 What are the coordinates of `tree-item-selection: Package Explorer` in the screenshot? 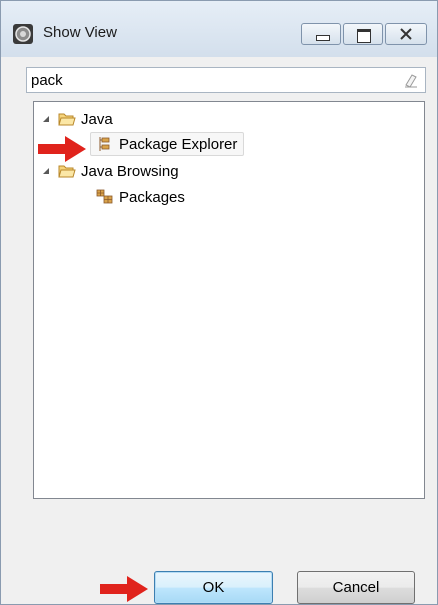 It's located at (167, 144).